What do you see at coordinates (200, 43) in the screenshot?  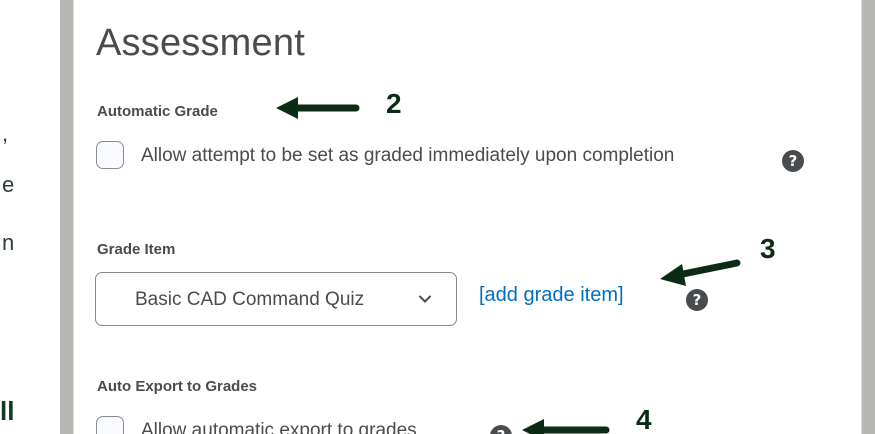 I see `page-title: Assessment` at bounding box center [200, 43].